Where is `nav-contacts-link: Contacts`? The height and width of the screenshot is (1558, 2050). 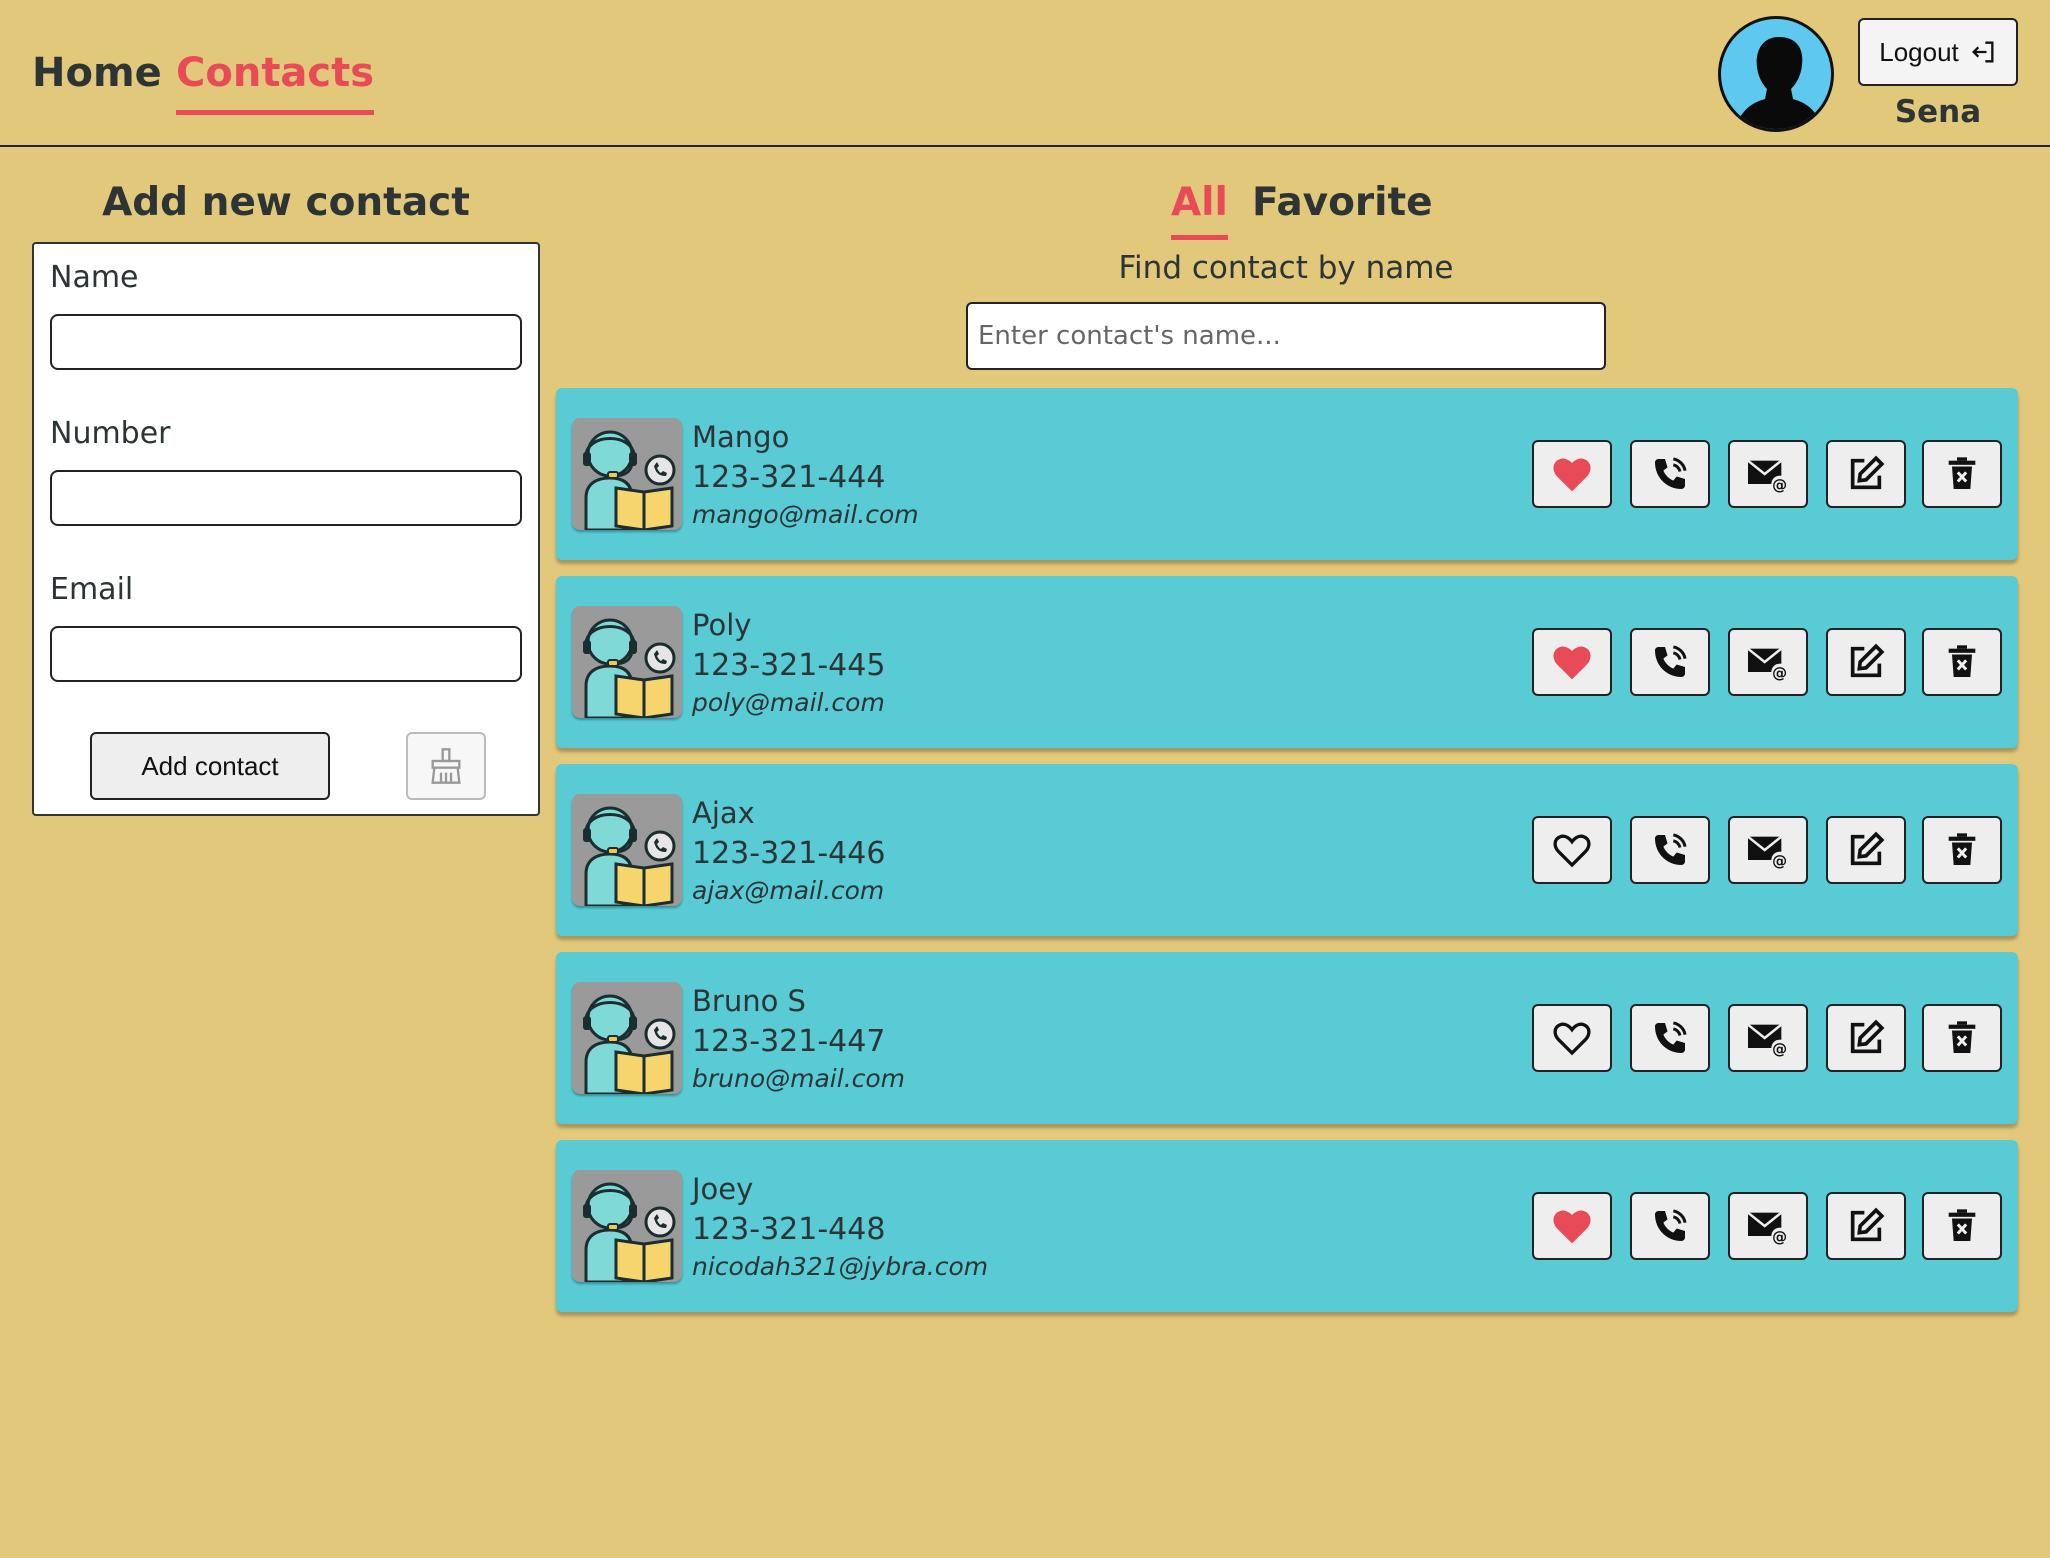
nav-contacts-link: Contacts is located at coordinates (275, 82).